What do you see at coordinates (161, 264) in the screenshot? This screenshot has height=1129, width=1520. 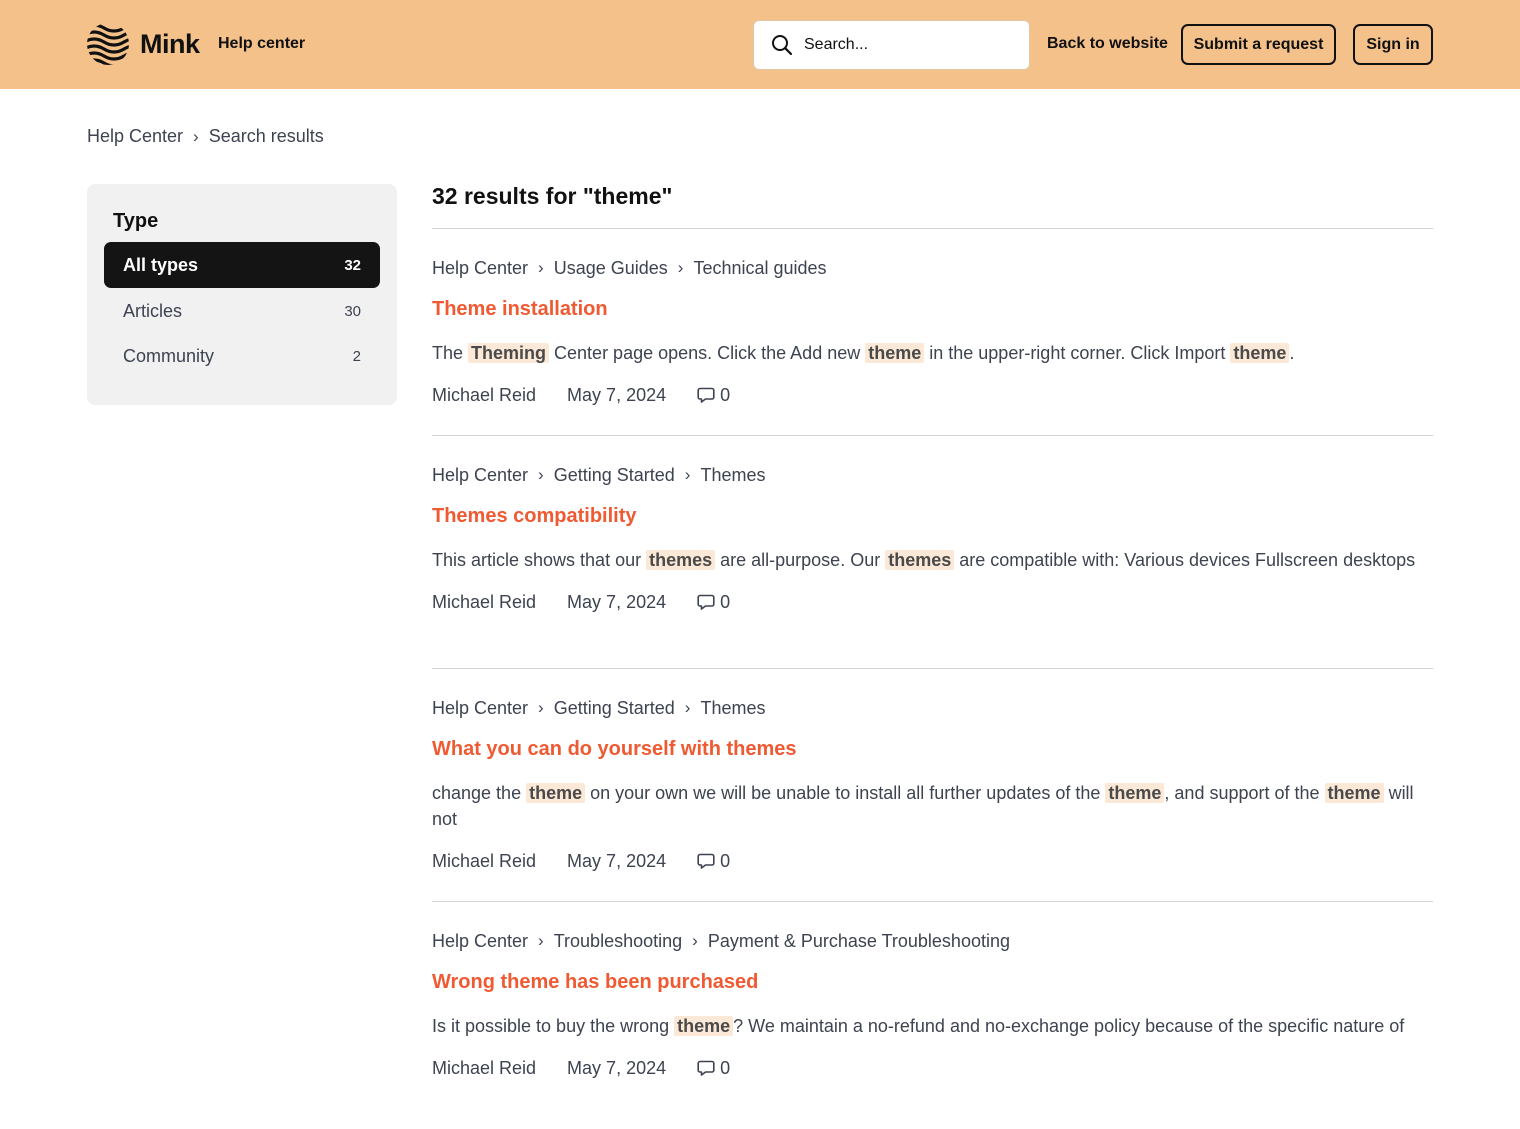 I see `filter-label: All types` at bounding box center [161, 264].